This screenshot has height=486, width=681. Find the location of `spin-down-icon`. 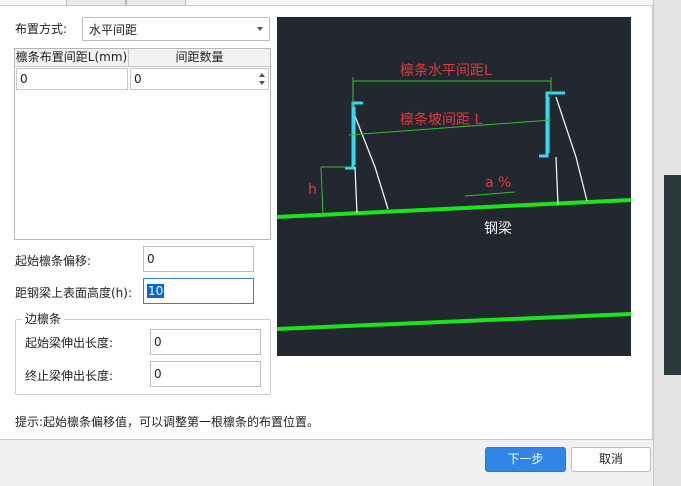

spin-down-icon is located at coordinates (262, 83).